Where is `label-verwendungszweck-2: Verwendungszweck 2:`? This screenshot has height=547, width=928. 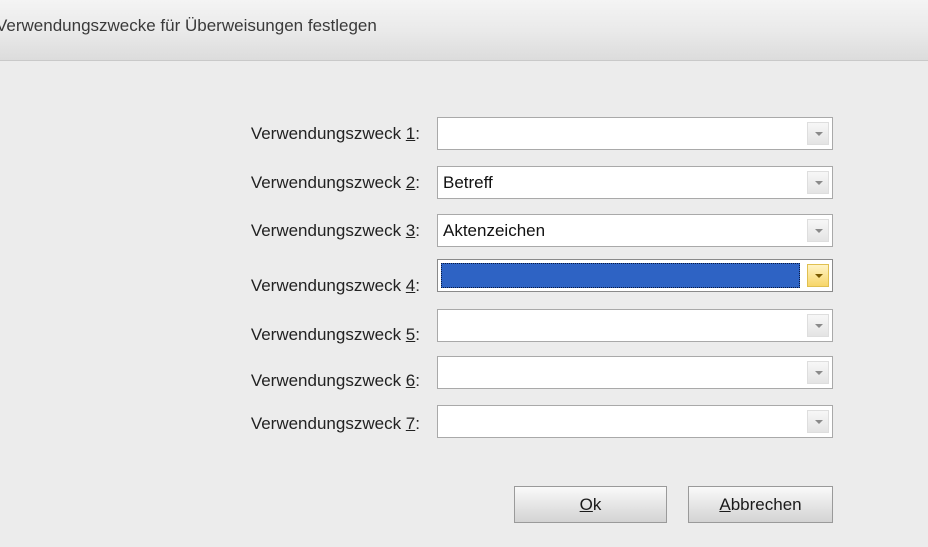
label-verwendungszweck-2: Verwendungszweck 2: is located at coordinates (335, 182).